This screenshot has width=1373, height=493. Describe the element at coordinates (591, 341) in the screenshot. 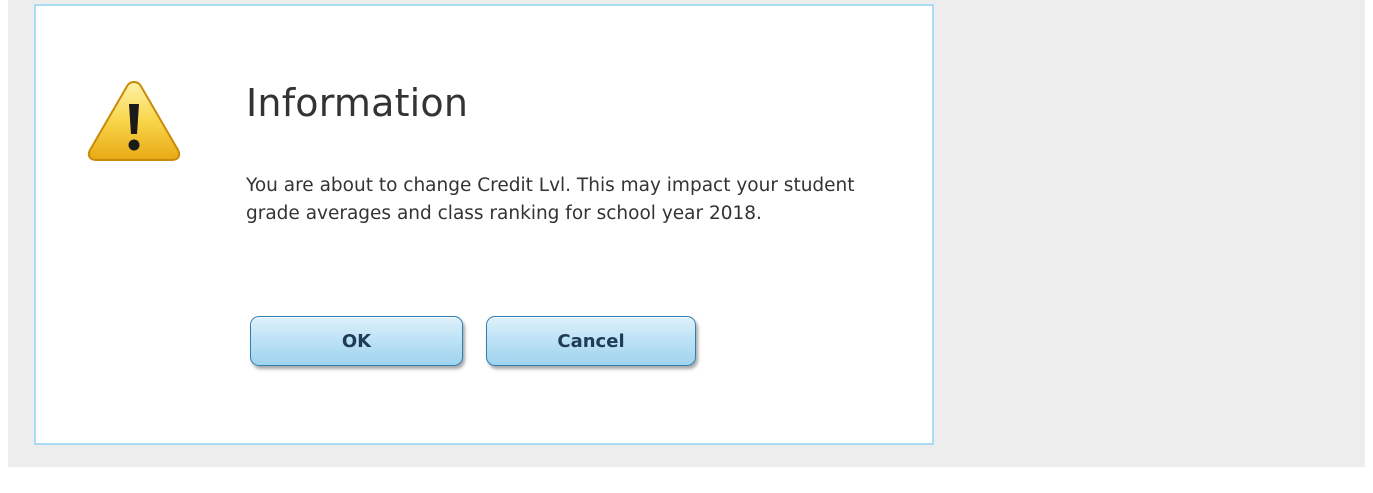

I see `cancel-button: Cancel` at that location.